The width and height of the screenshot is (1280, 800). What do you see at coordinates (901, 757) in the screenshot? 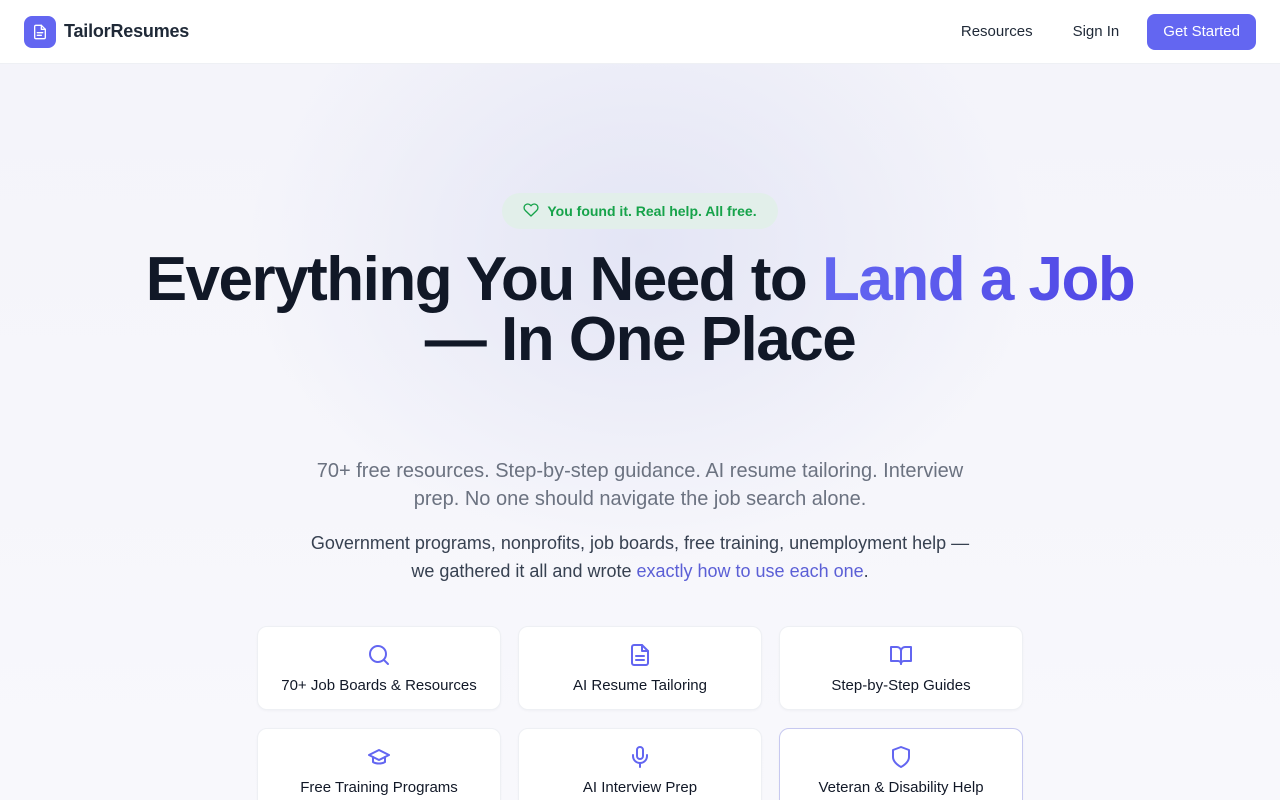
I see `shield-icon` at bounding box center [901, 757].